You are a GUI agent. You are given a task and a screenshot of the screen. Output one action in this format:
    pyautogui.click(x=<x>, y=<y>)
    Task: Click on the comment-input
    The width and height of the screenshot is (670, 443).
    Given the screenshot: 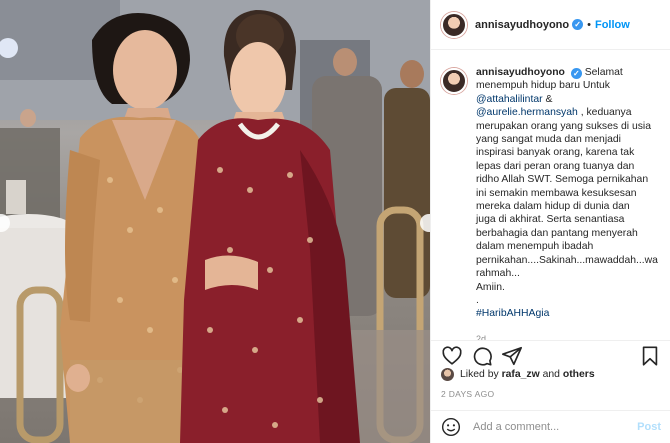 What is the action you would take?
    pyautogui.click(x=555, y=427)
    